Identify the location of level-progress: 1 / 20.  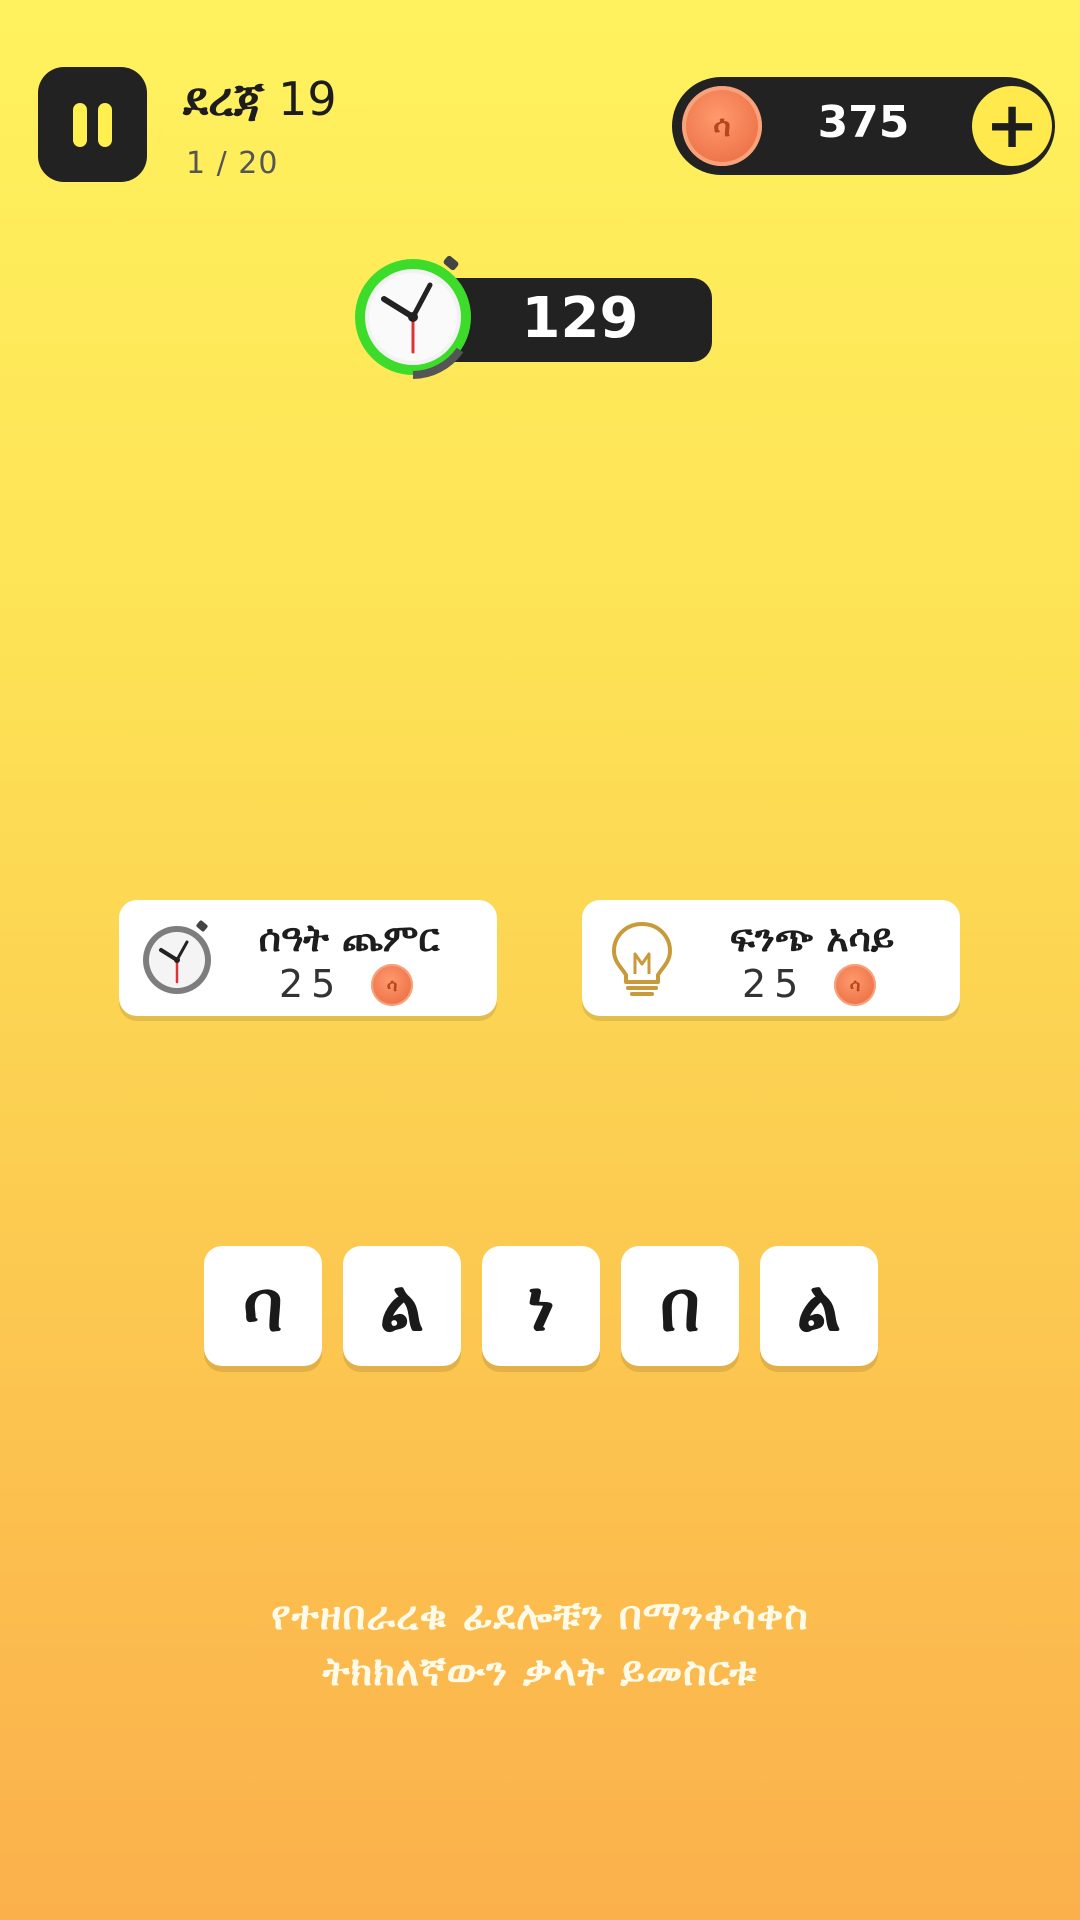
(232, 163).